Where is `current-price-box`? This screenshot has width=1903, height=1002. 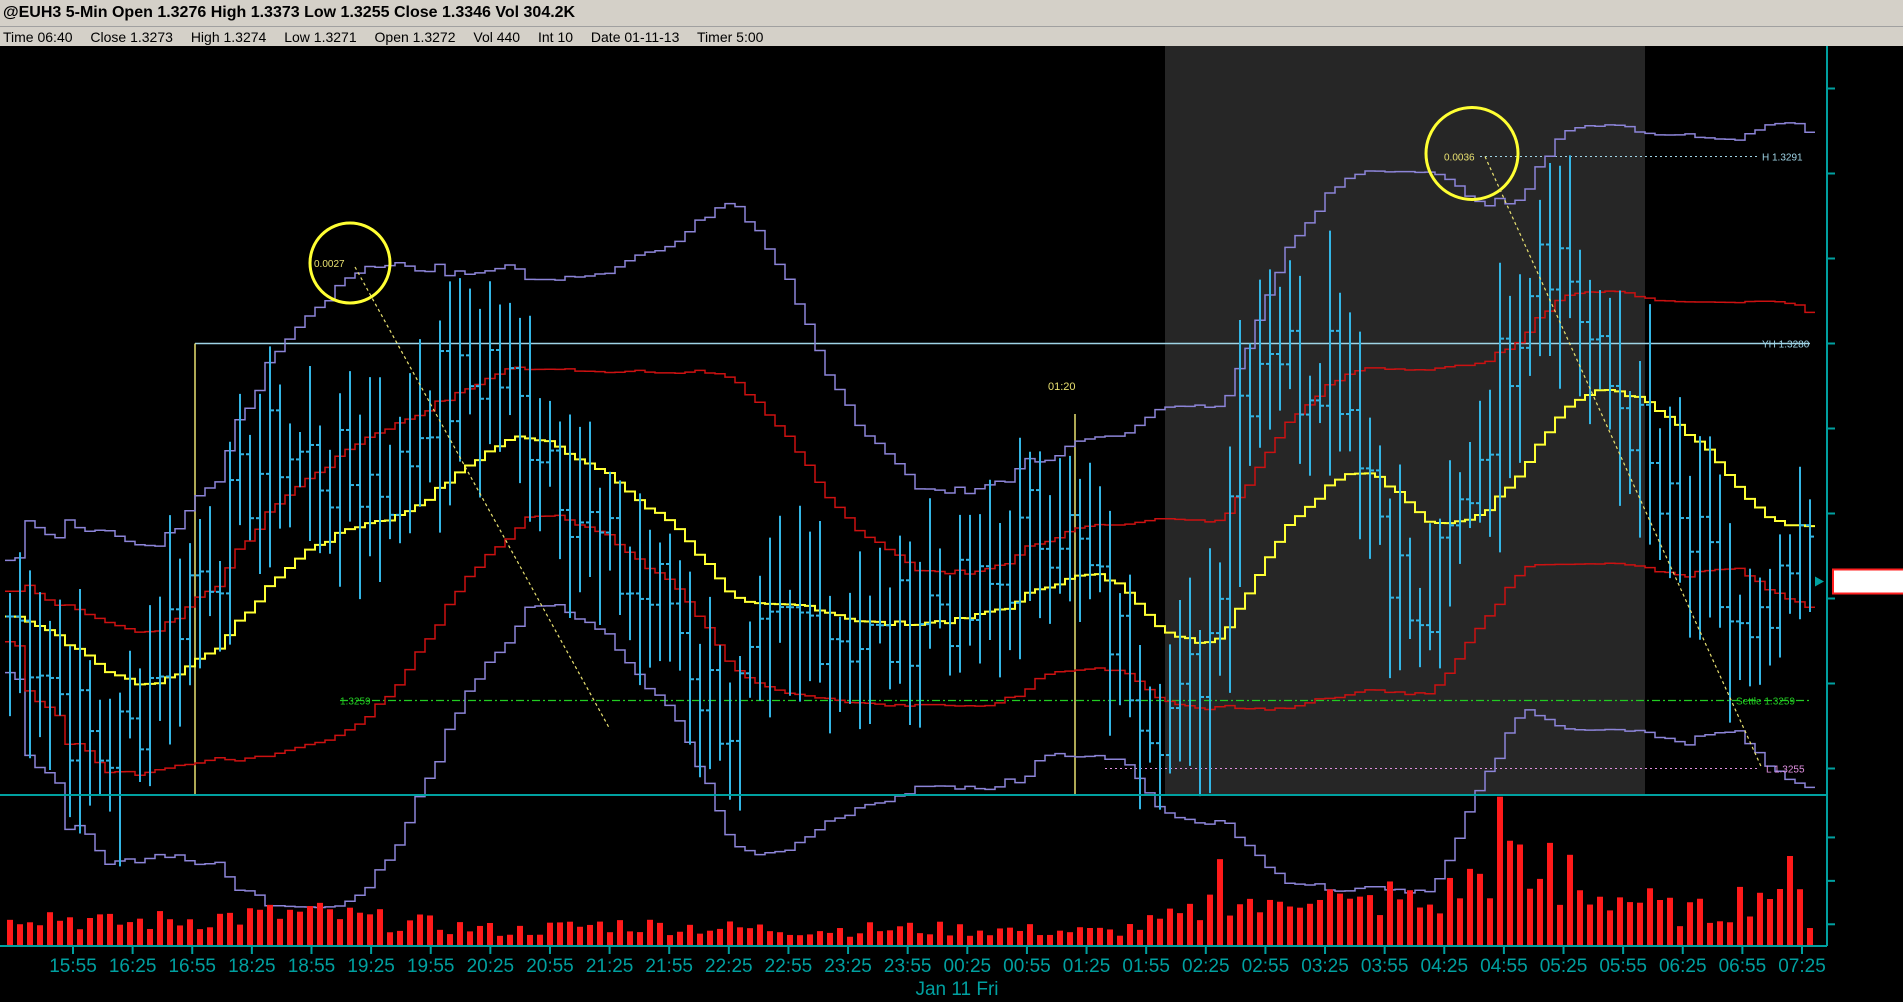 current-price-box is located at coordinates (1867, 581).